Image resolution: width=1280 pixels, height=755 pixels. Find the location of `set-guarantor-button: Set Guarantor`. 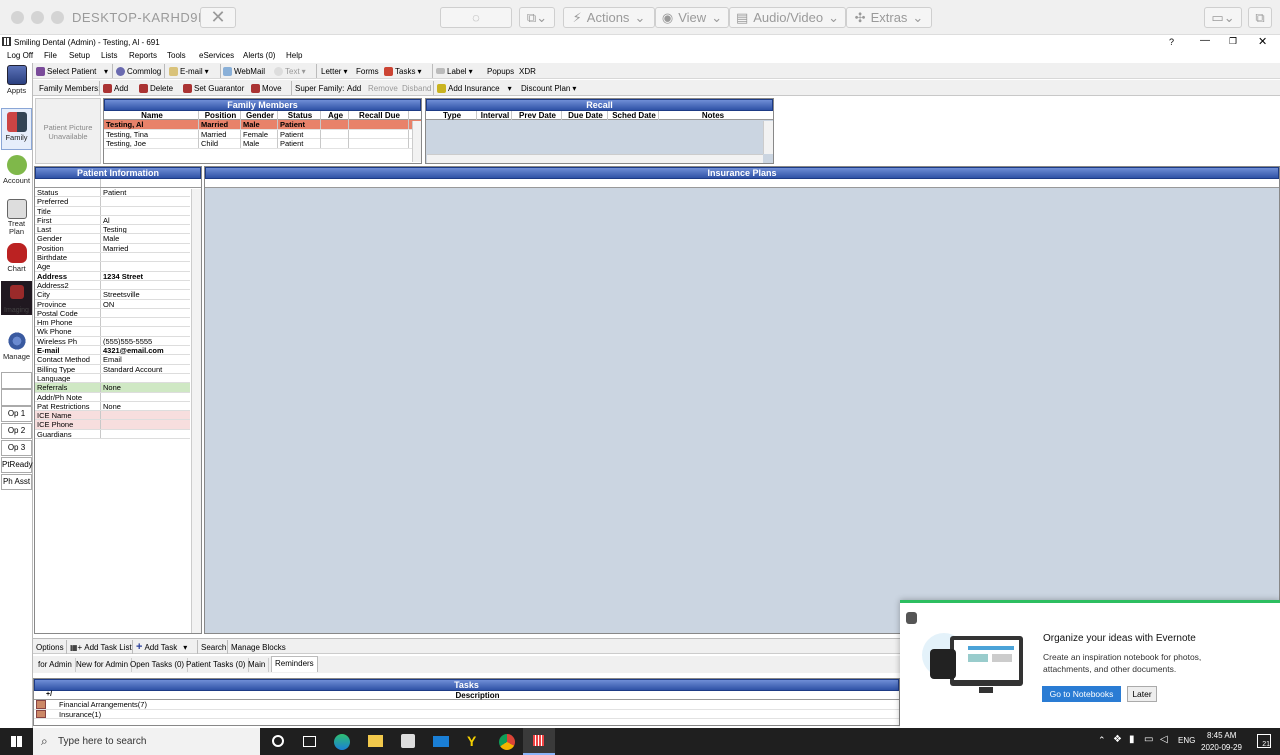

set-guarantor-button: Set Guarantor is located at coordinates (213, 88).